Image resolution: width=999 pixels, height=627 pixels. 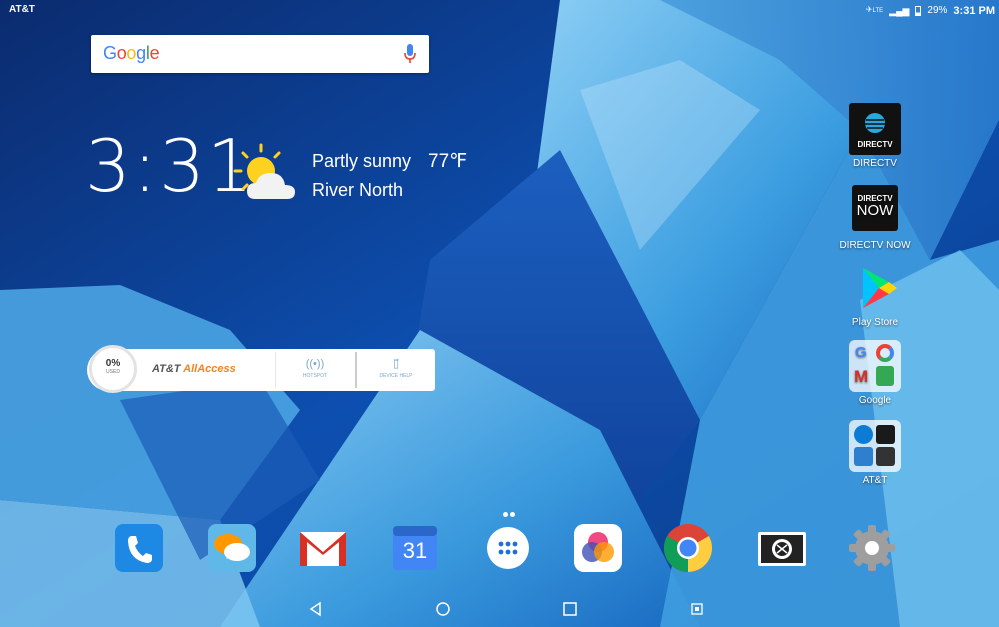 I want to click on status-bar: AT&T ✈LTE ▂▄▆ 29% 3:31 PM, so click(x=499, y=10).